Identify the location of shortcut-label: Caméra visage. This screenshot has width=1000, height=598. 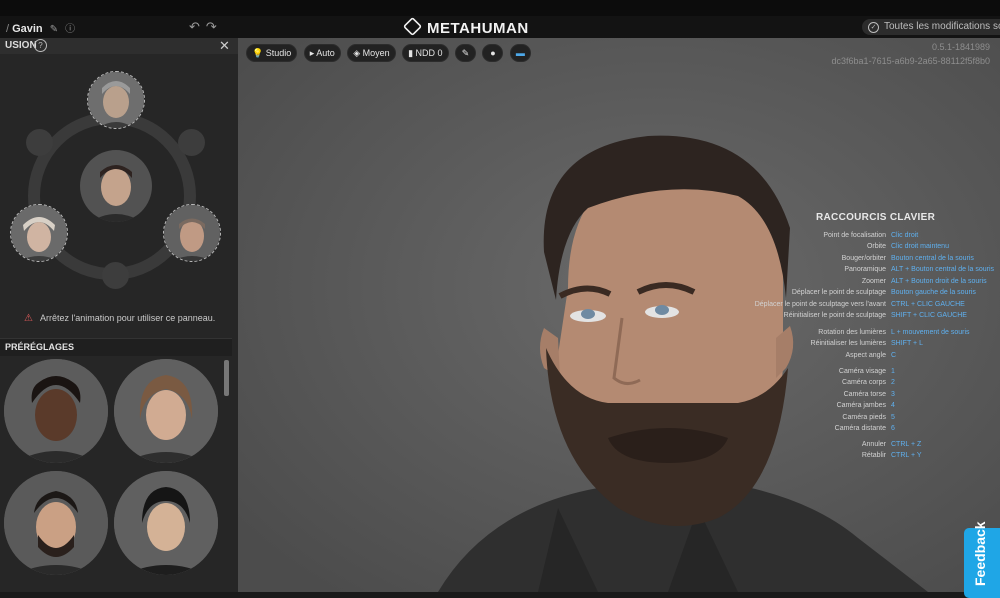
(862, 371).